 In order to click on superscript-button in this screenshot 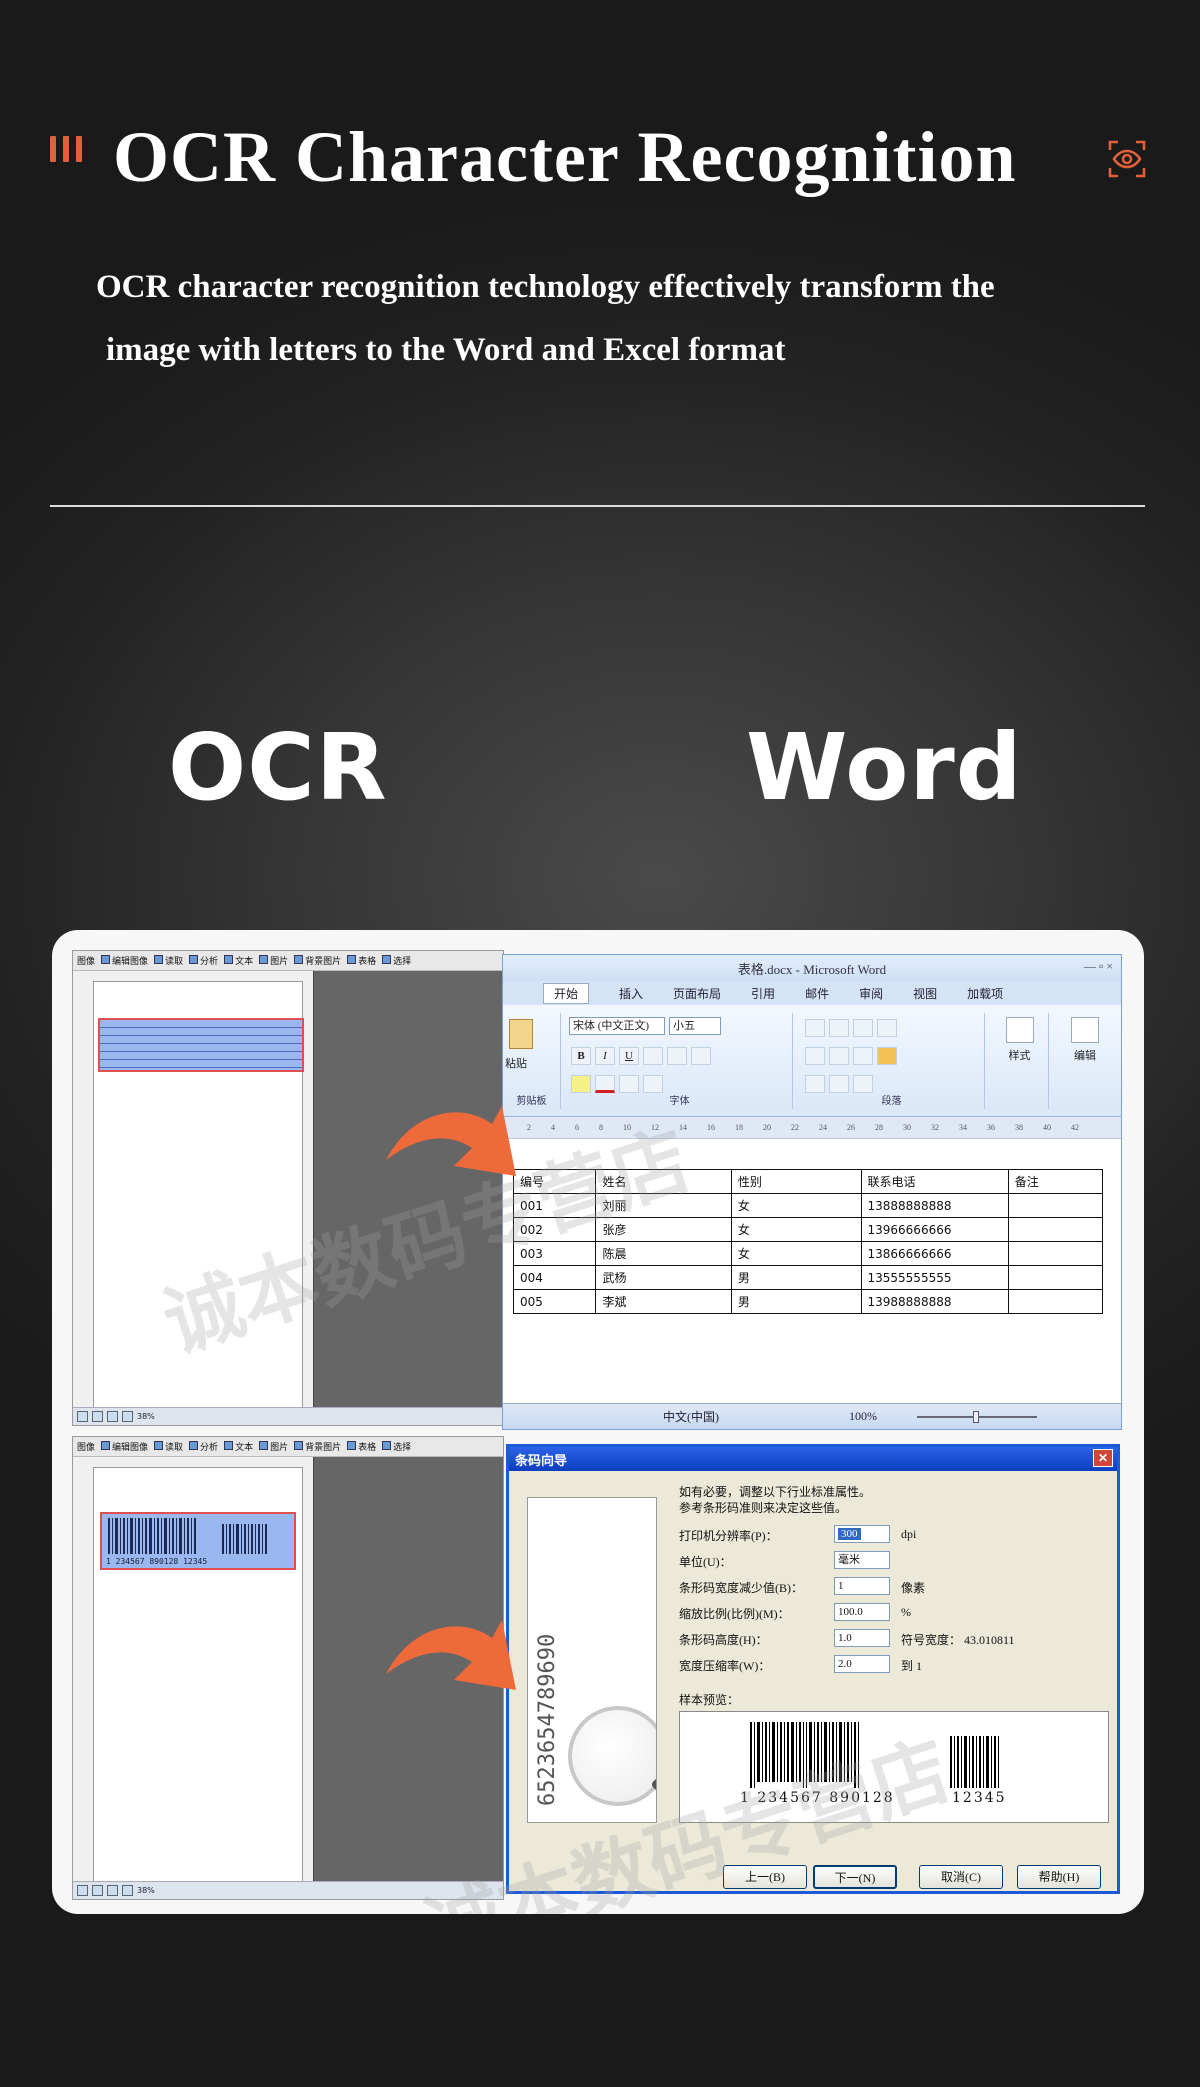, I will do `click(701, 1056)`.